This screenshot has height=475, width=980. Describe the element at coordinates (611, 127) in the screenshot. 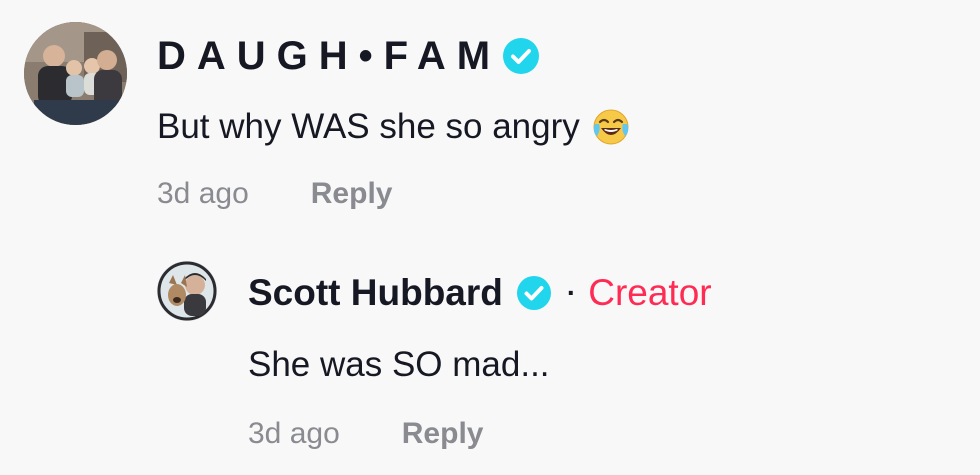

I see `tears-of-joy-emoji-icon` at that location.